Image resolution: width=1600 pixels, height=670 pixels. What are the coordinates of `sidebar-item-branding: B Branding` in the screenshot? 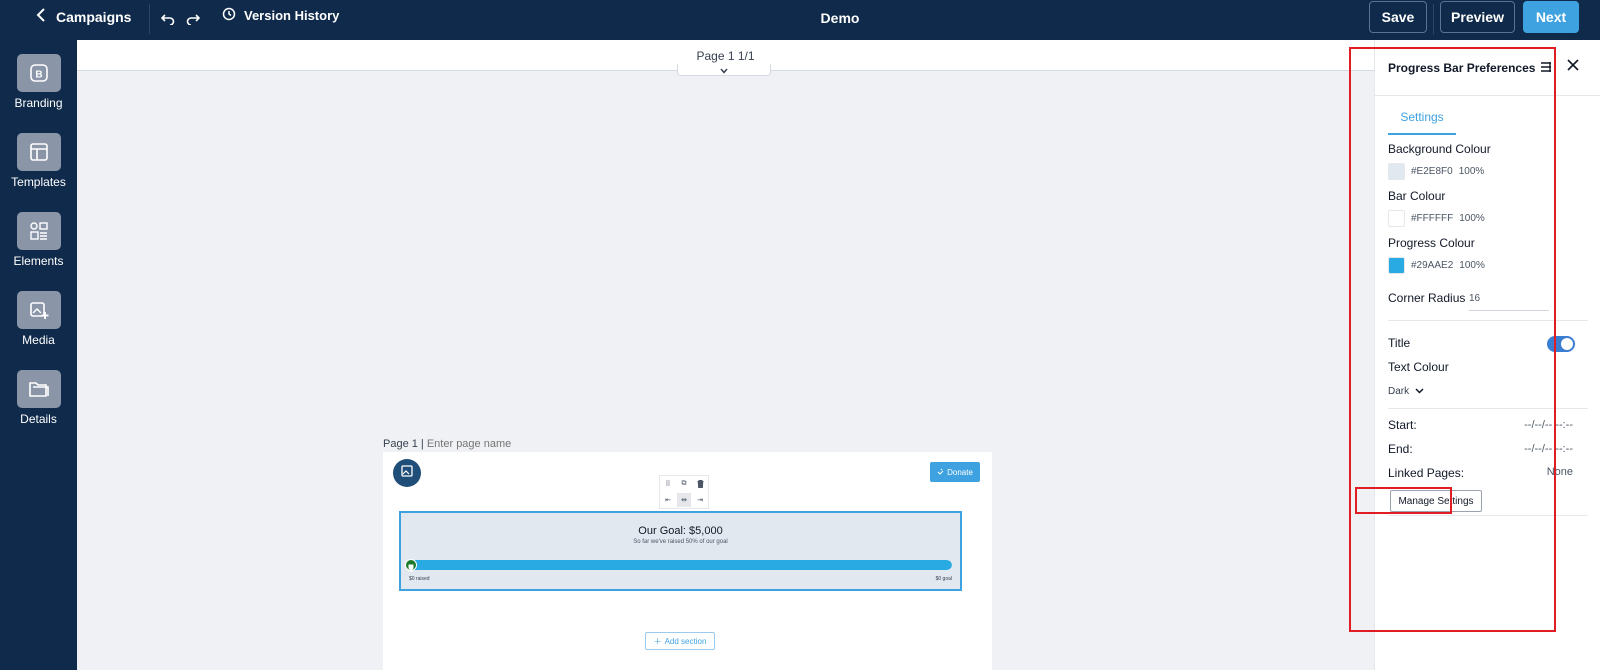 It's located at (38, 82).